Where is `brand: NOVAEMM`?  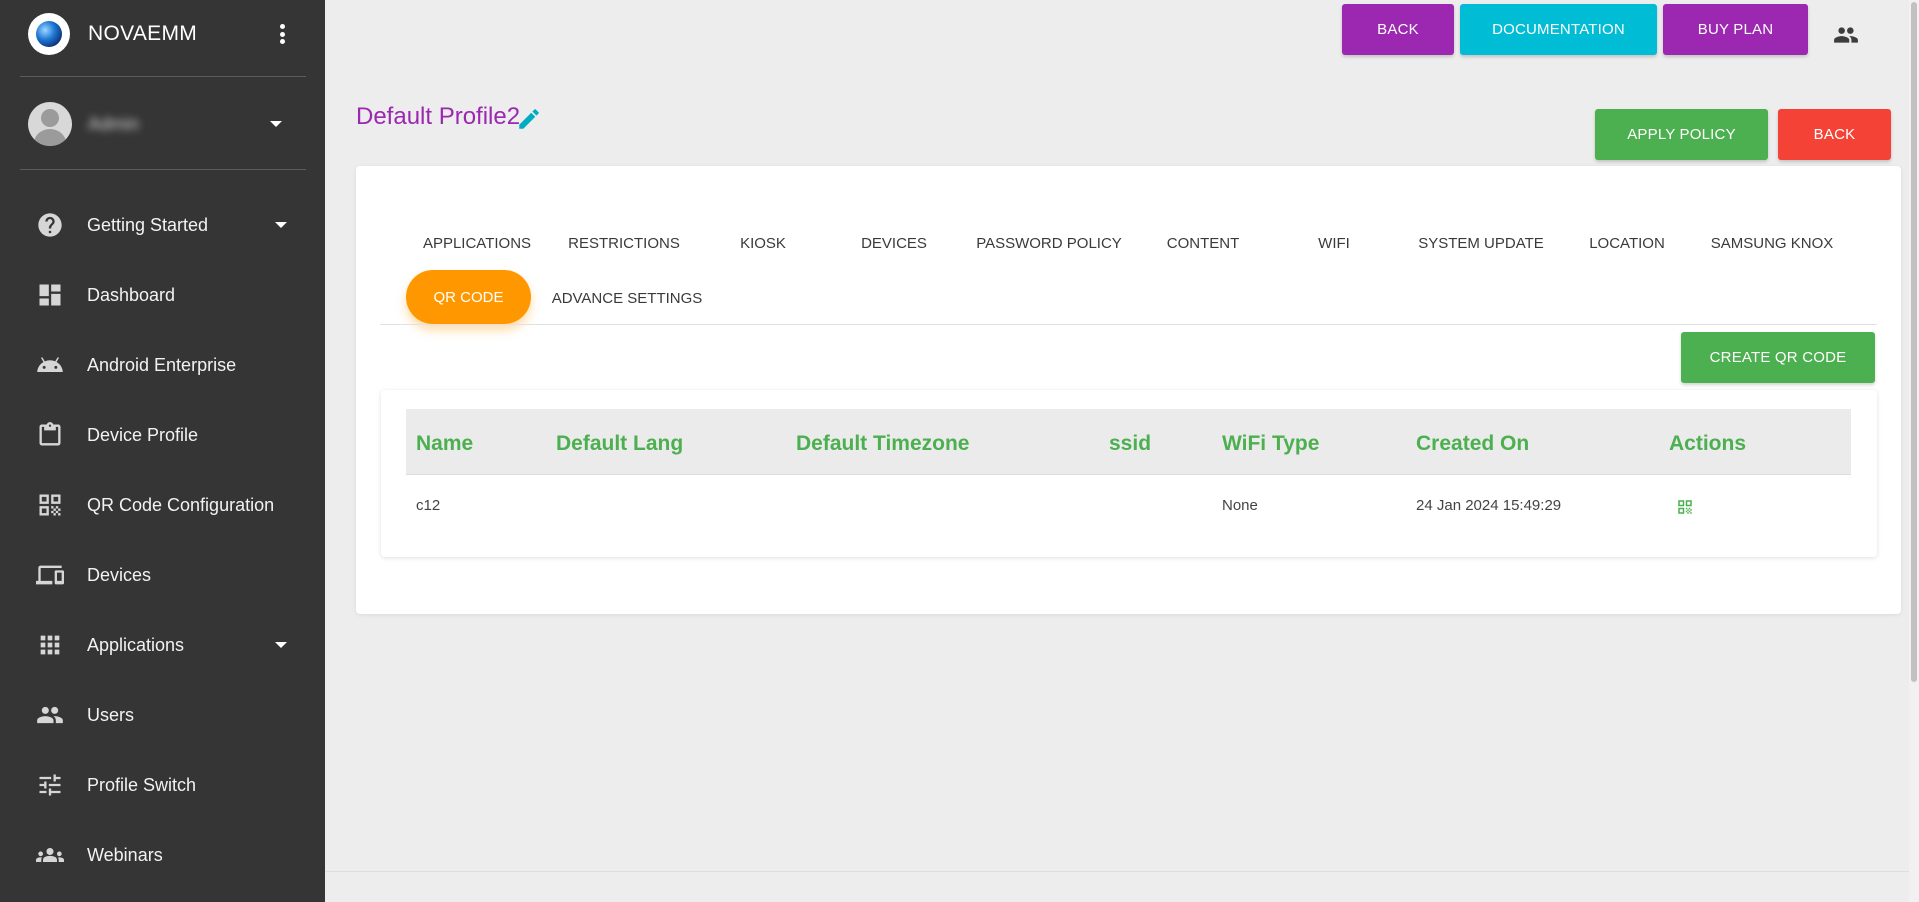
brand: NOVAEMM is located at coordinates (163, 34).